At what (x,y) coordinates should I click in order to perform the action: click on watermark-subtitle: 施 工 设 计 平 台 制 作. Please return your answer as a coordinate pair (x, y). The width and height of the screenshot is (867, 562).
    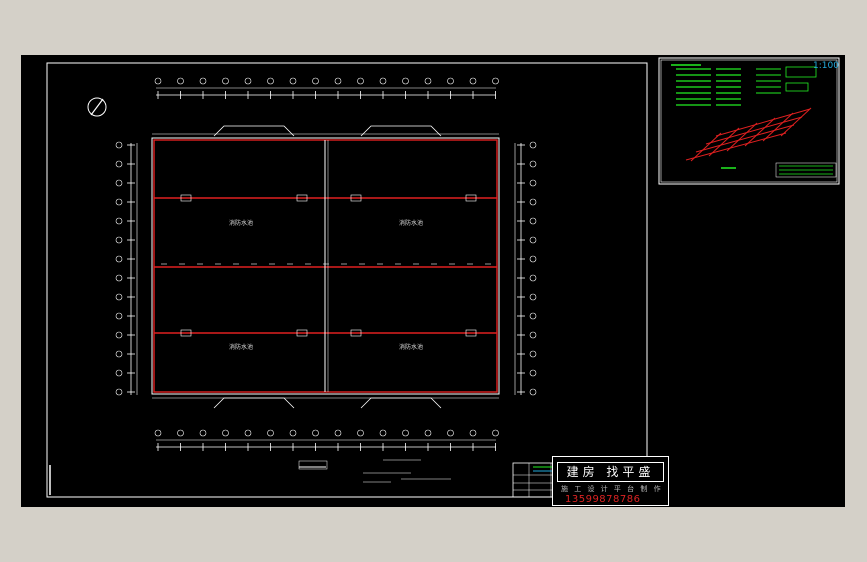
    Looking at the image, I should click on (612, 489).